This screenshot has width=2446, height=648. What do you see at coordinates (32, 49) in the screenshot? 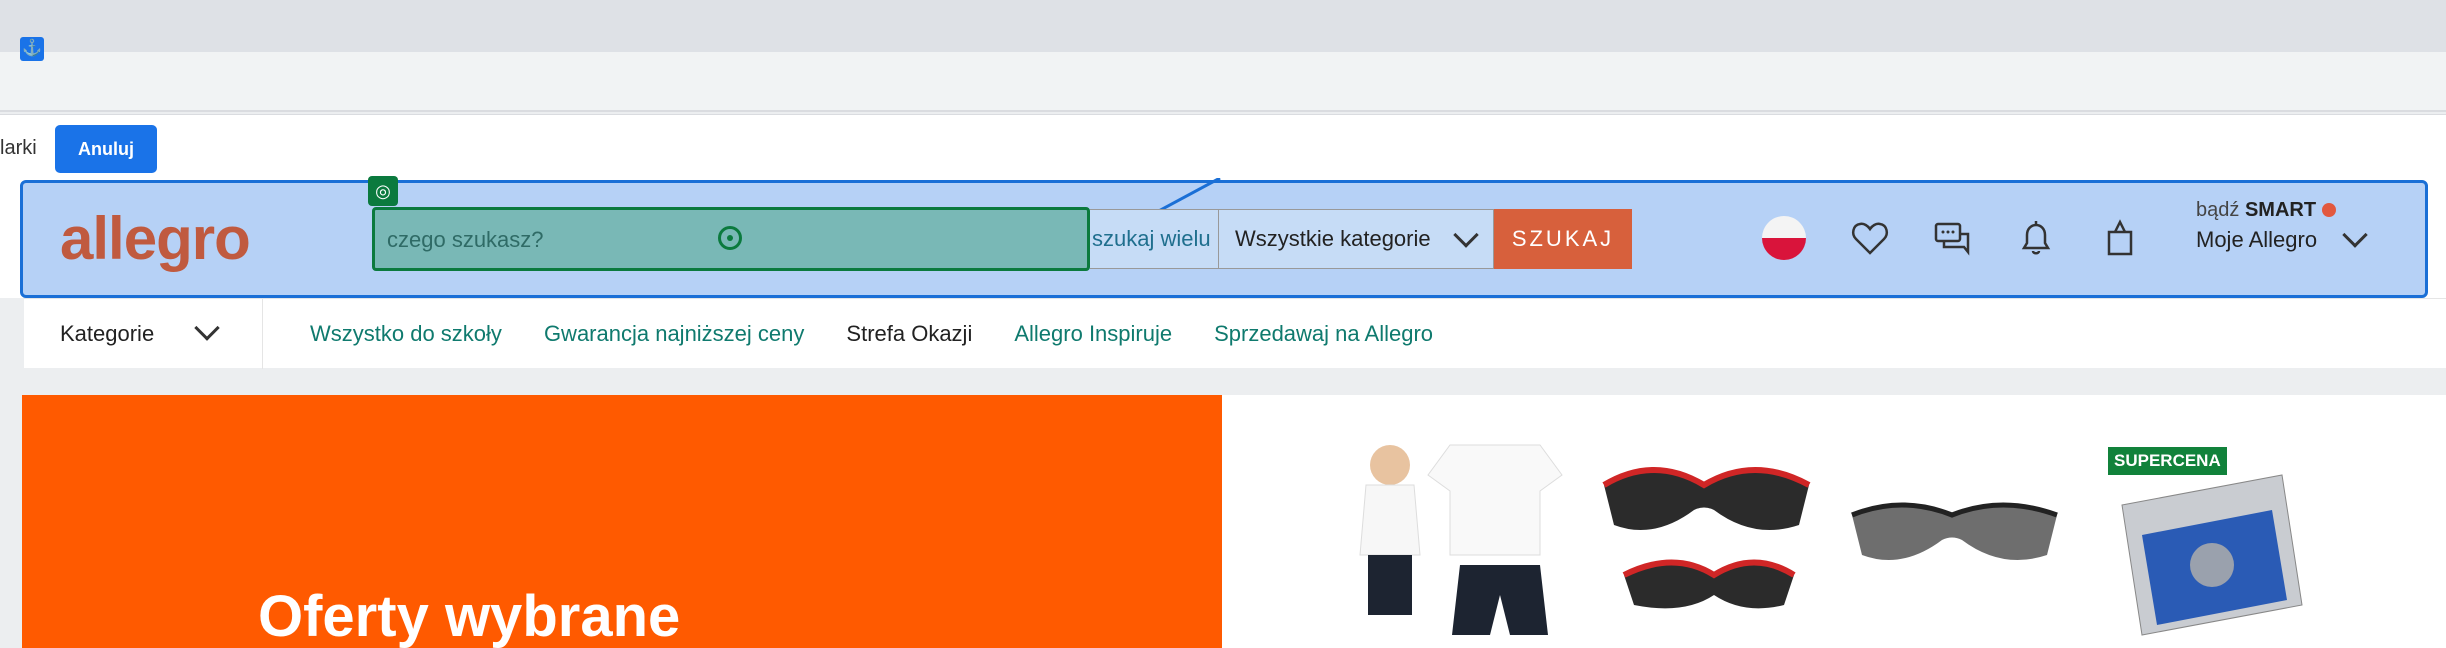
I see `anchor-icon: ⚓` at bounding box center [32, 49].